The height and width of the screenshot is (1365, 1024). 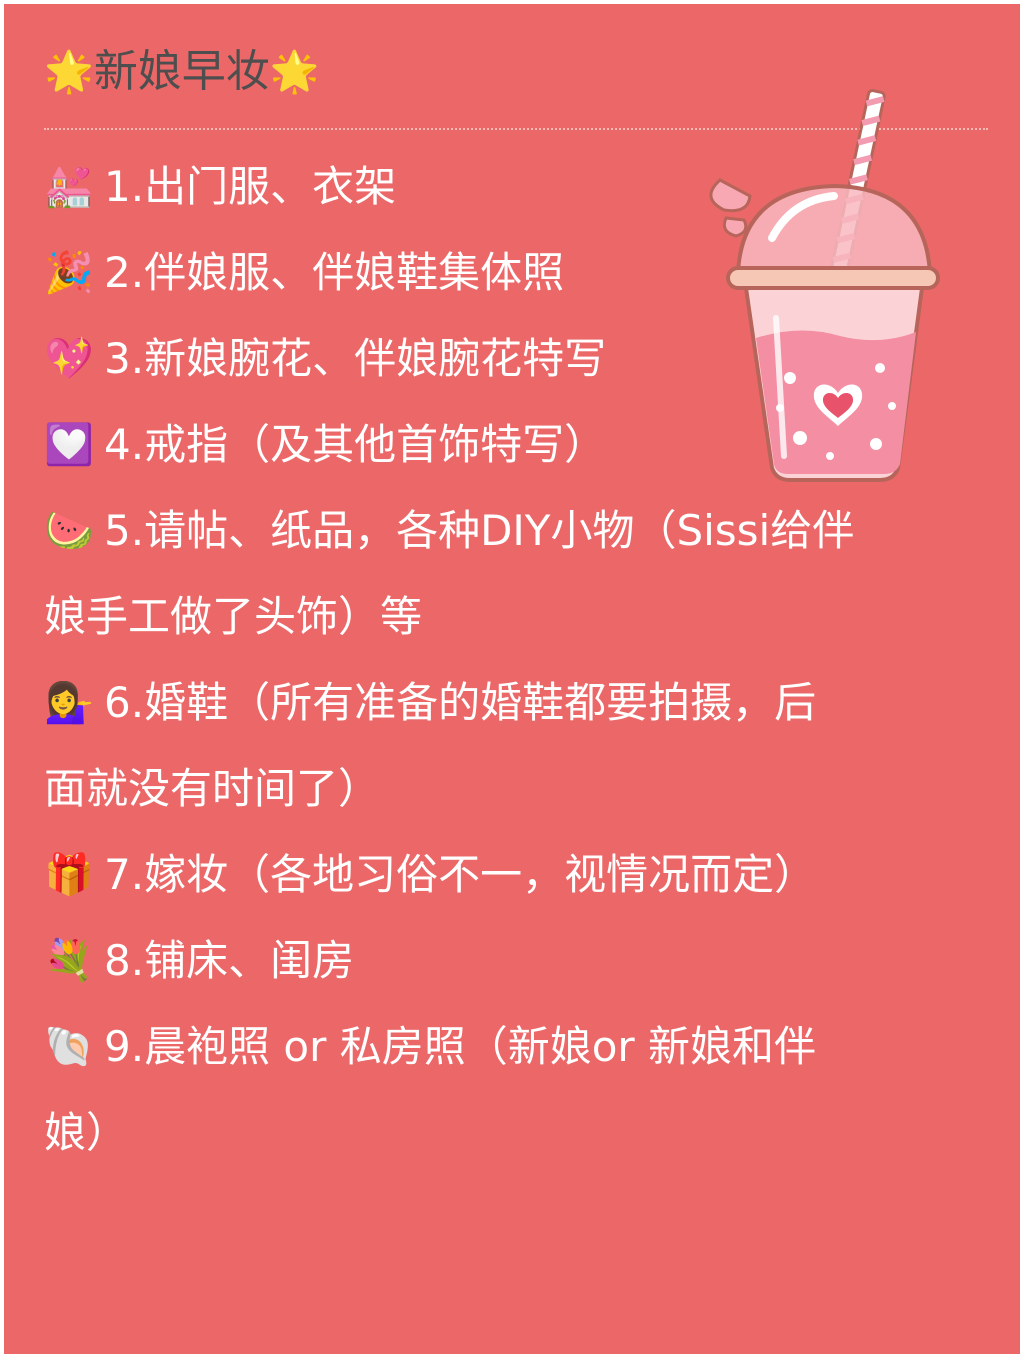 I want to click on list-item: 💒 1.出门服、衣架, so click(x=519, y=187).